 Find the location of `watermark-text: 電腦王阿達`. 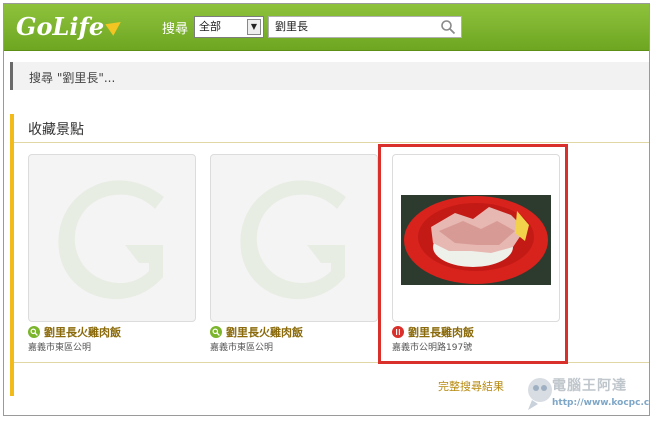

watermark-text: 電腦王阿達 is located at coordinates (589, 386).